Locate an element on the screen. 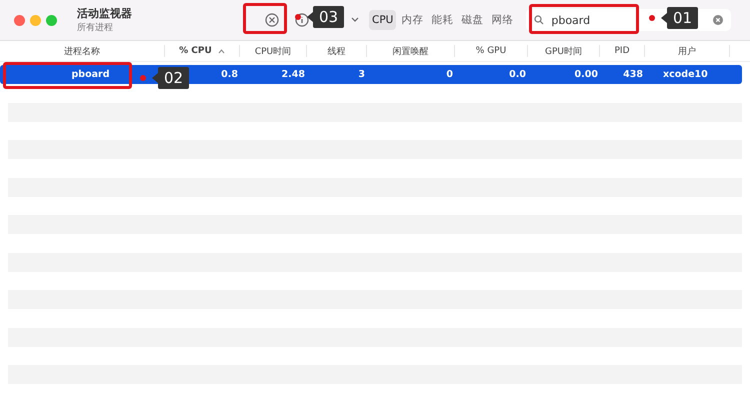 This screenshot has height=400, width=750. window-subtitle: 所有进程 is located at coordinates (95, 28).